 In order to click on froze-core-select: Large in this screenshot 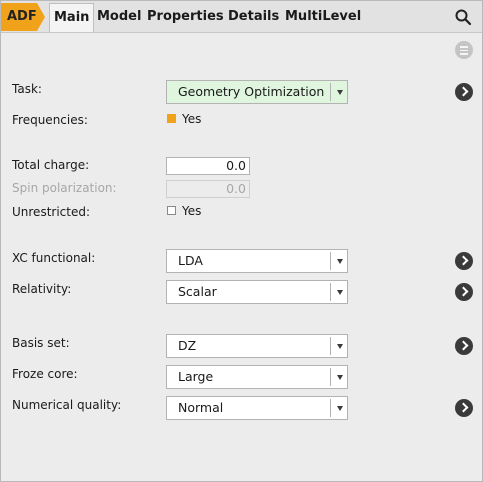, I will do `click(257, 377)`.